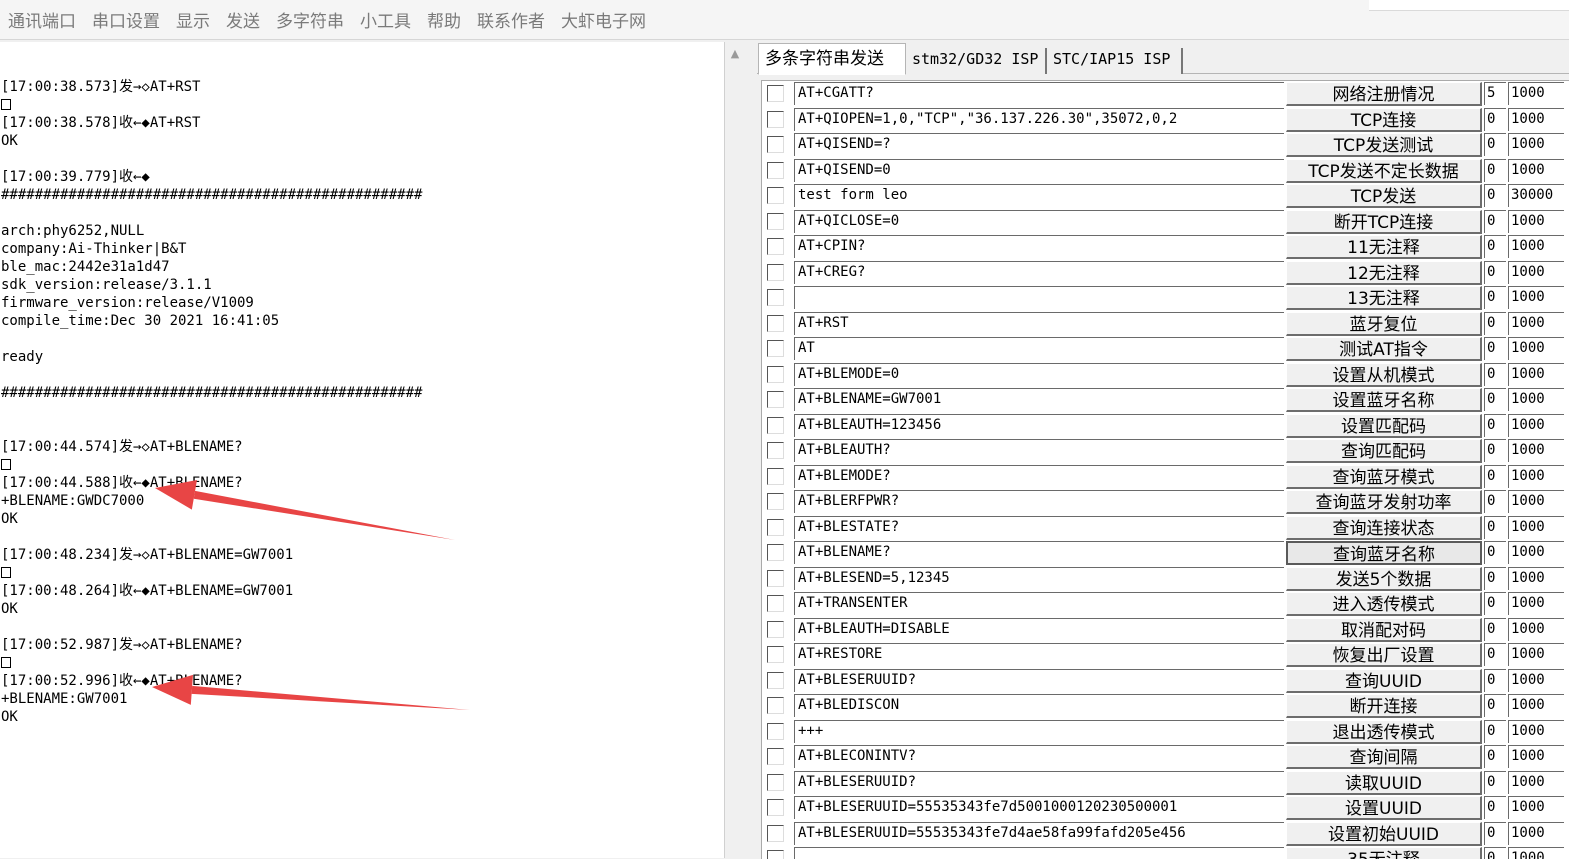 This screenshot has height=859, width=1569. Describe the element at coordinates (832, 59) in the screenshot. I see `tab-0: 多条字符串发送` at that location.